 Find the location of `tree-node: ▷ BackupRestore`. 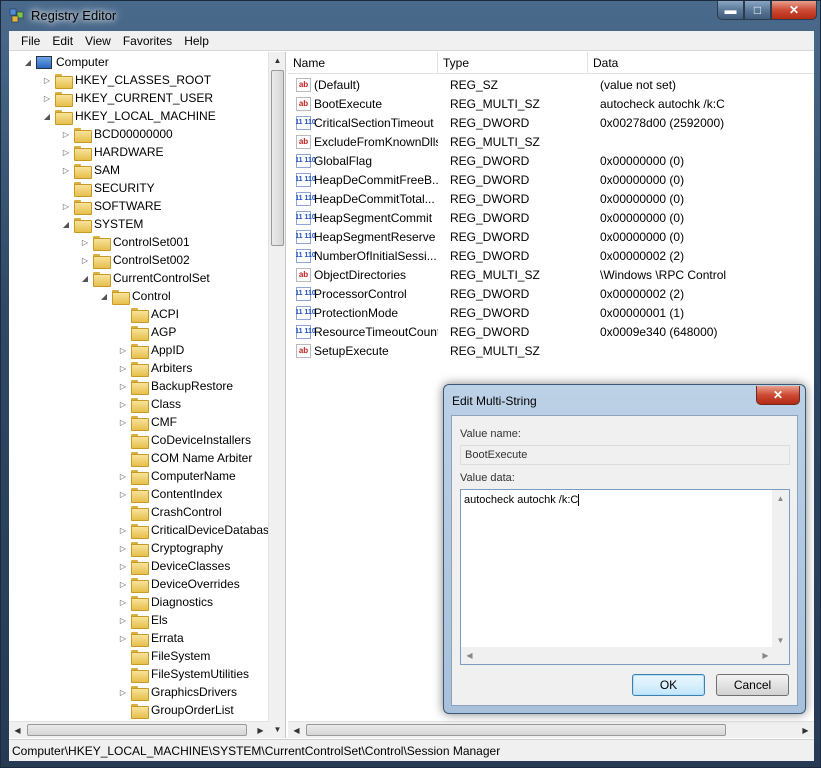

tree-node: ▷ BackupRestore is located at coordinates (175, 386).